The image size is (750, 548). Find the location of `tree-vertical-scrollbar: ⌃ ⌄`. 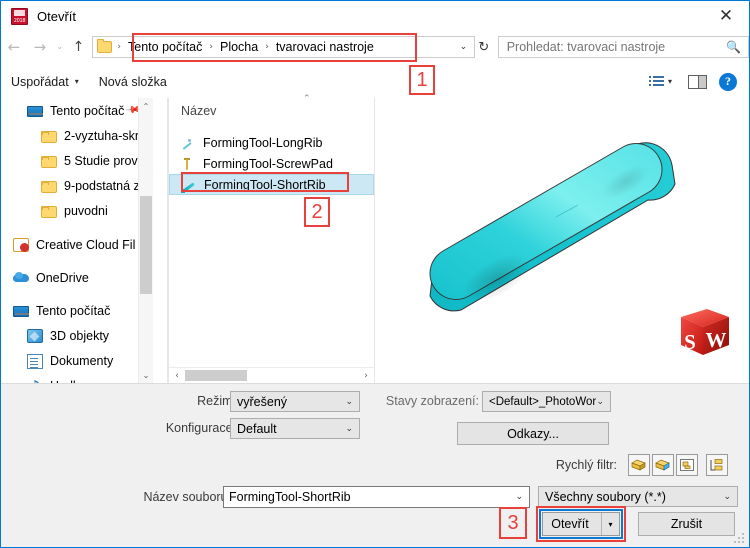

tree-vertical-scrollbar: ⌃ ⌄ is located at coordinates (145, 240).